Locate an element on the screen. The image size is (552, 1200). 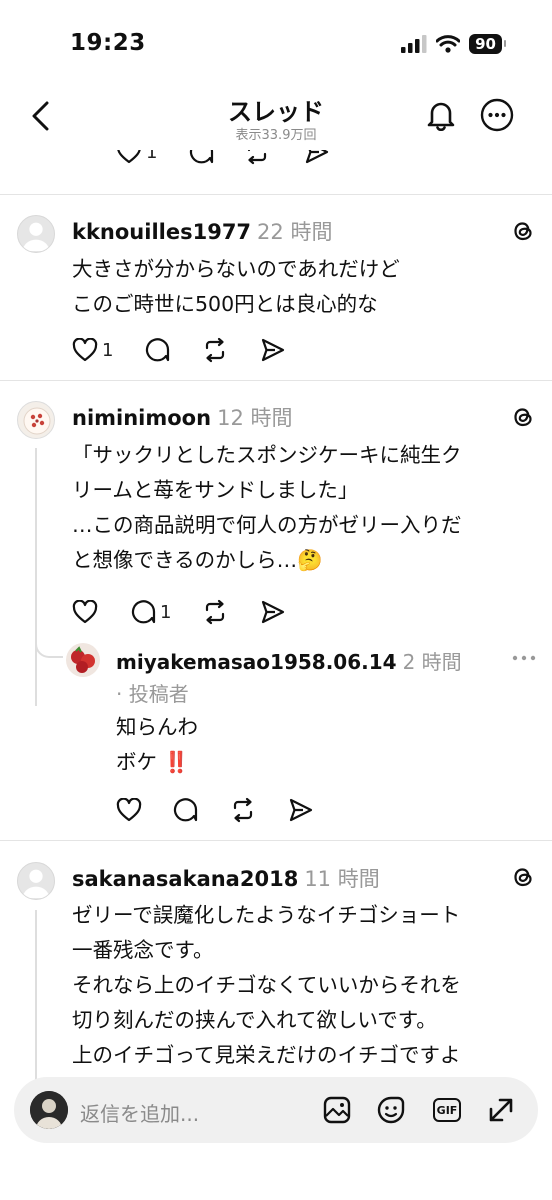
expand-button is located at coordinates (501, 1110).